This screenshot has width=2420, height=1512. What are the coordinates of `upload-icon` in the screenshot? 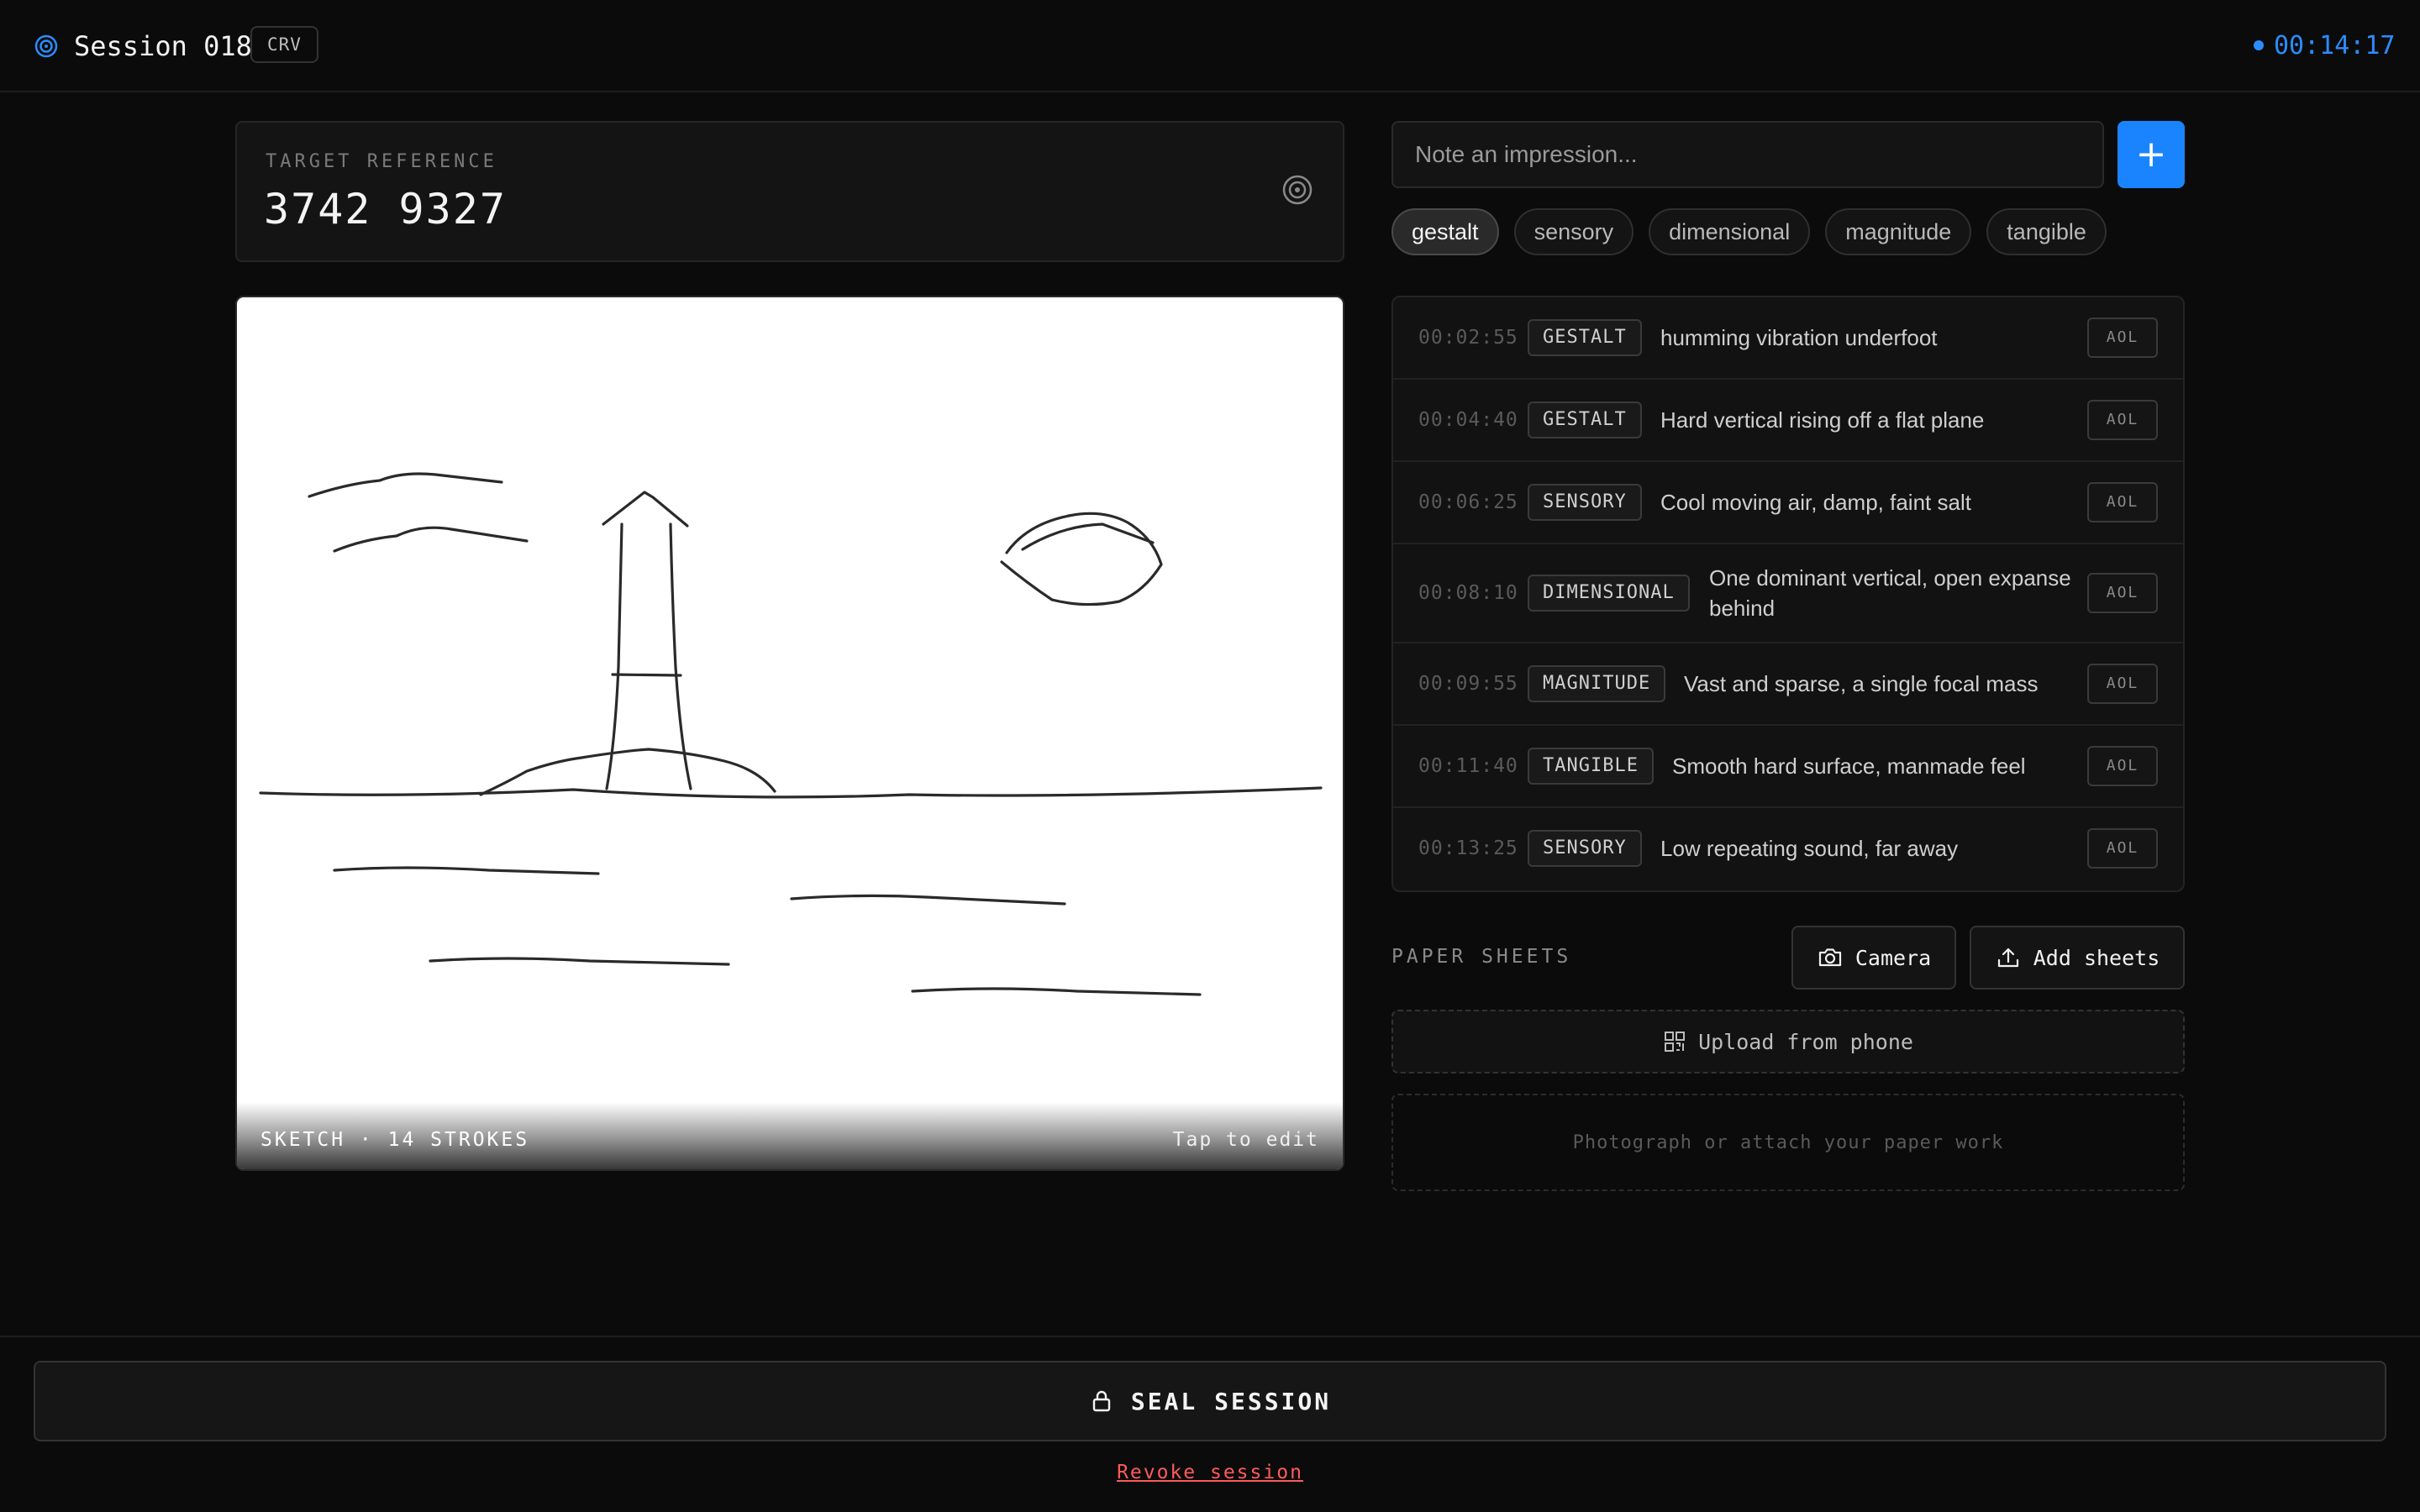 It's located at (2007, 958).